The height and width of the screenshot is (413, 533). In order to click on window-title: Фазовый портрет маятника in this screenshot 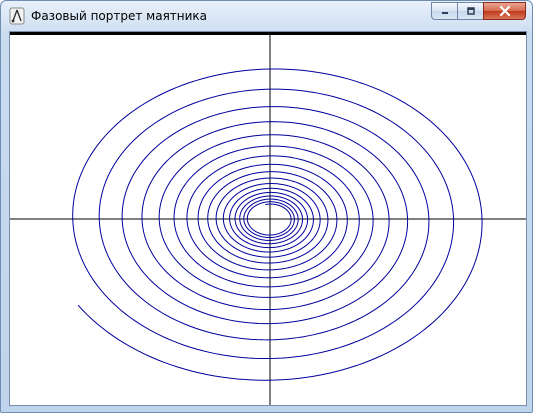, I will do `click(119, 16)`.